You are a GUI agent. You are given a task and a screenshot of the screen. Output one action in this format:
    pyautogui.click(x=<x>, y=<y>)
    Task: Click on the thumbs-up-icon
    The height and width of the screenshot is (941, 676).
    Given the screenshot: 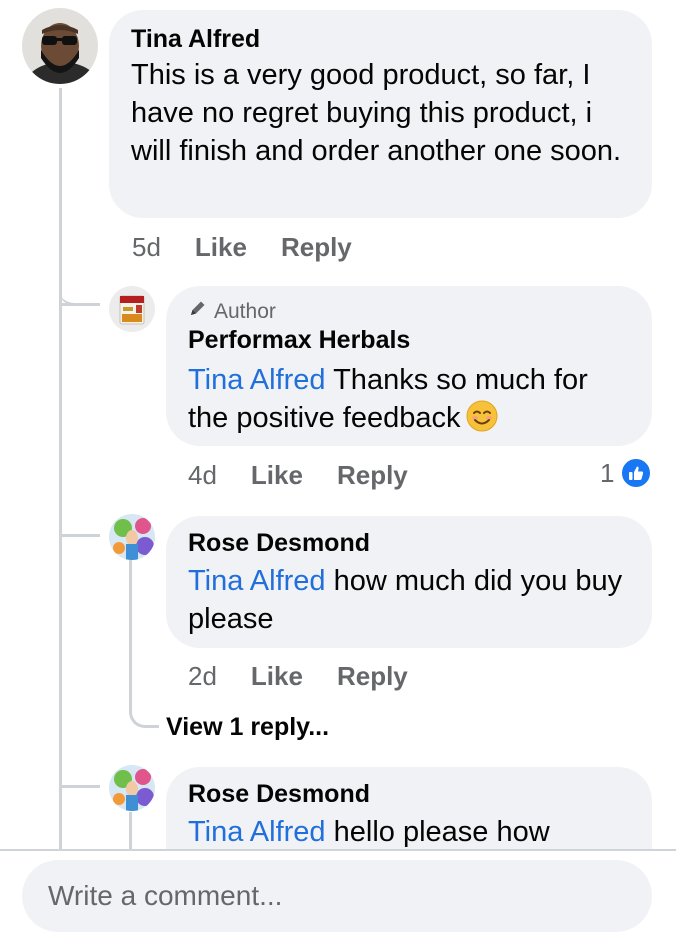 What is the action you would take?
    pyautogui.click(x=636, y=473)
    